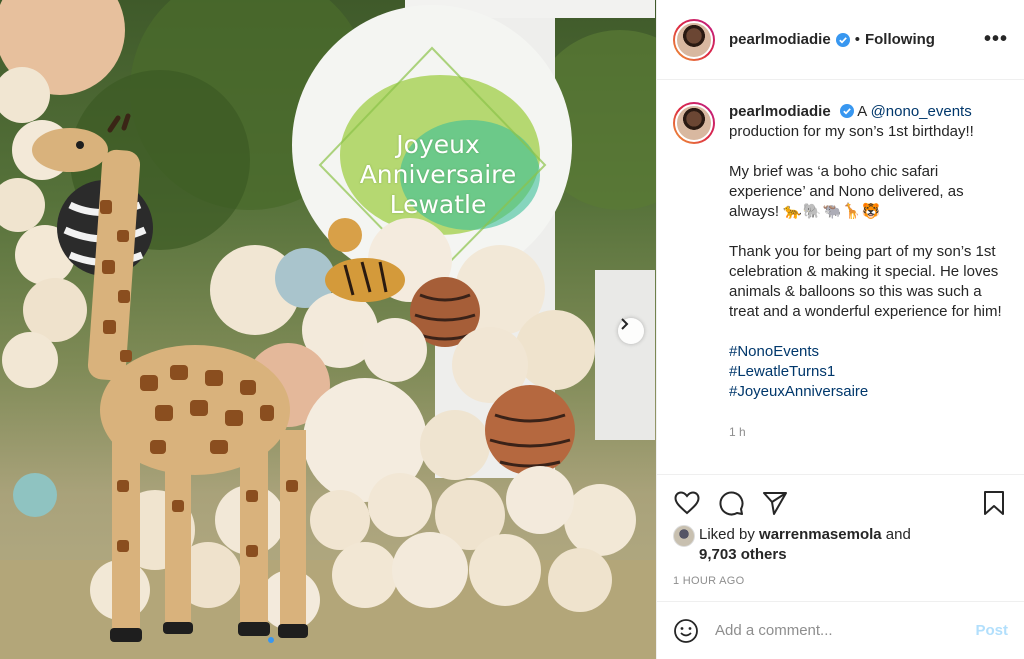 The width and height of the screenshot is (1024, 659). I want to click on author-avatar, so click(694, 39).